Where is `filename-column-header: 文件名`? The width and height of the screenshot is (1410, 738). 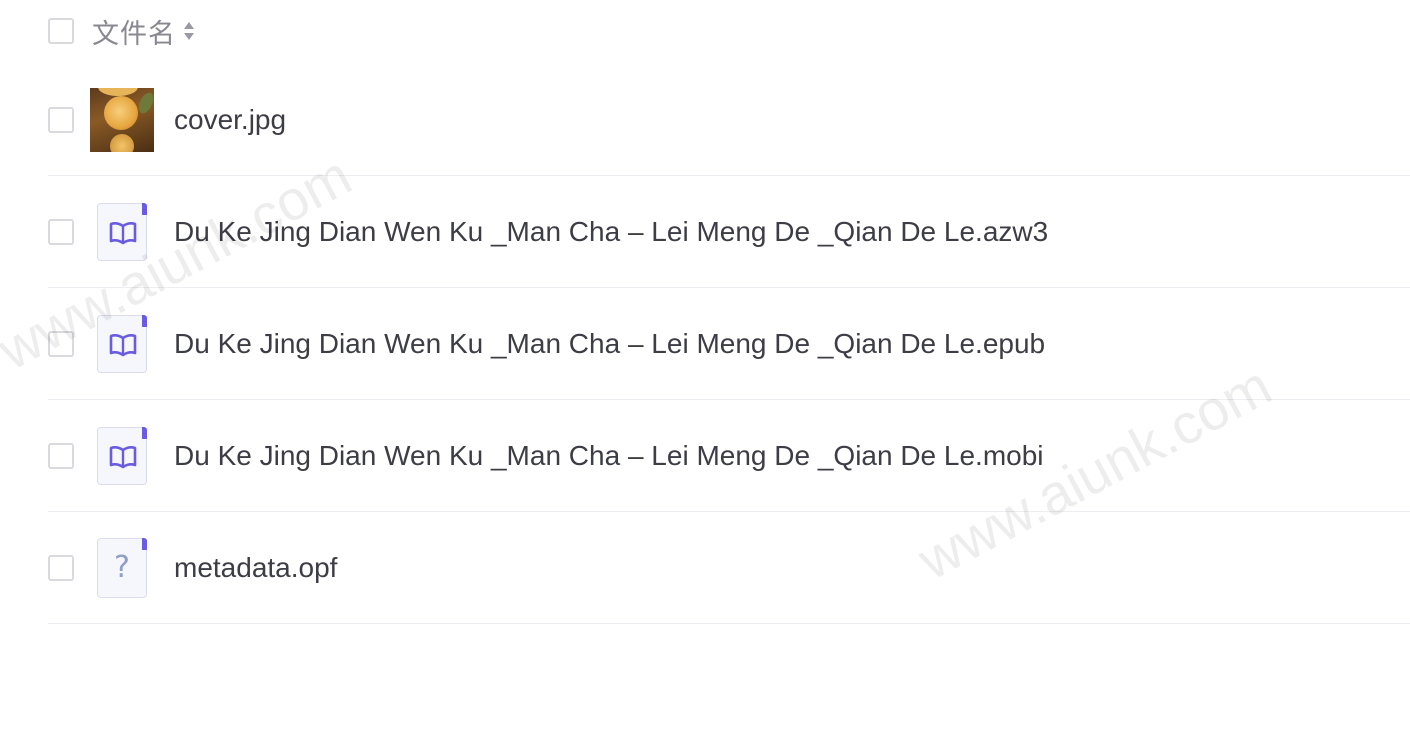
filename-column-header: 文件名 is located at coordinates (134, 31).